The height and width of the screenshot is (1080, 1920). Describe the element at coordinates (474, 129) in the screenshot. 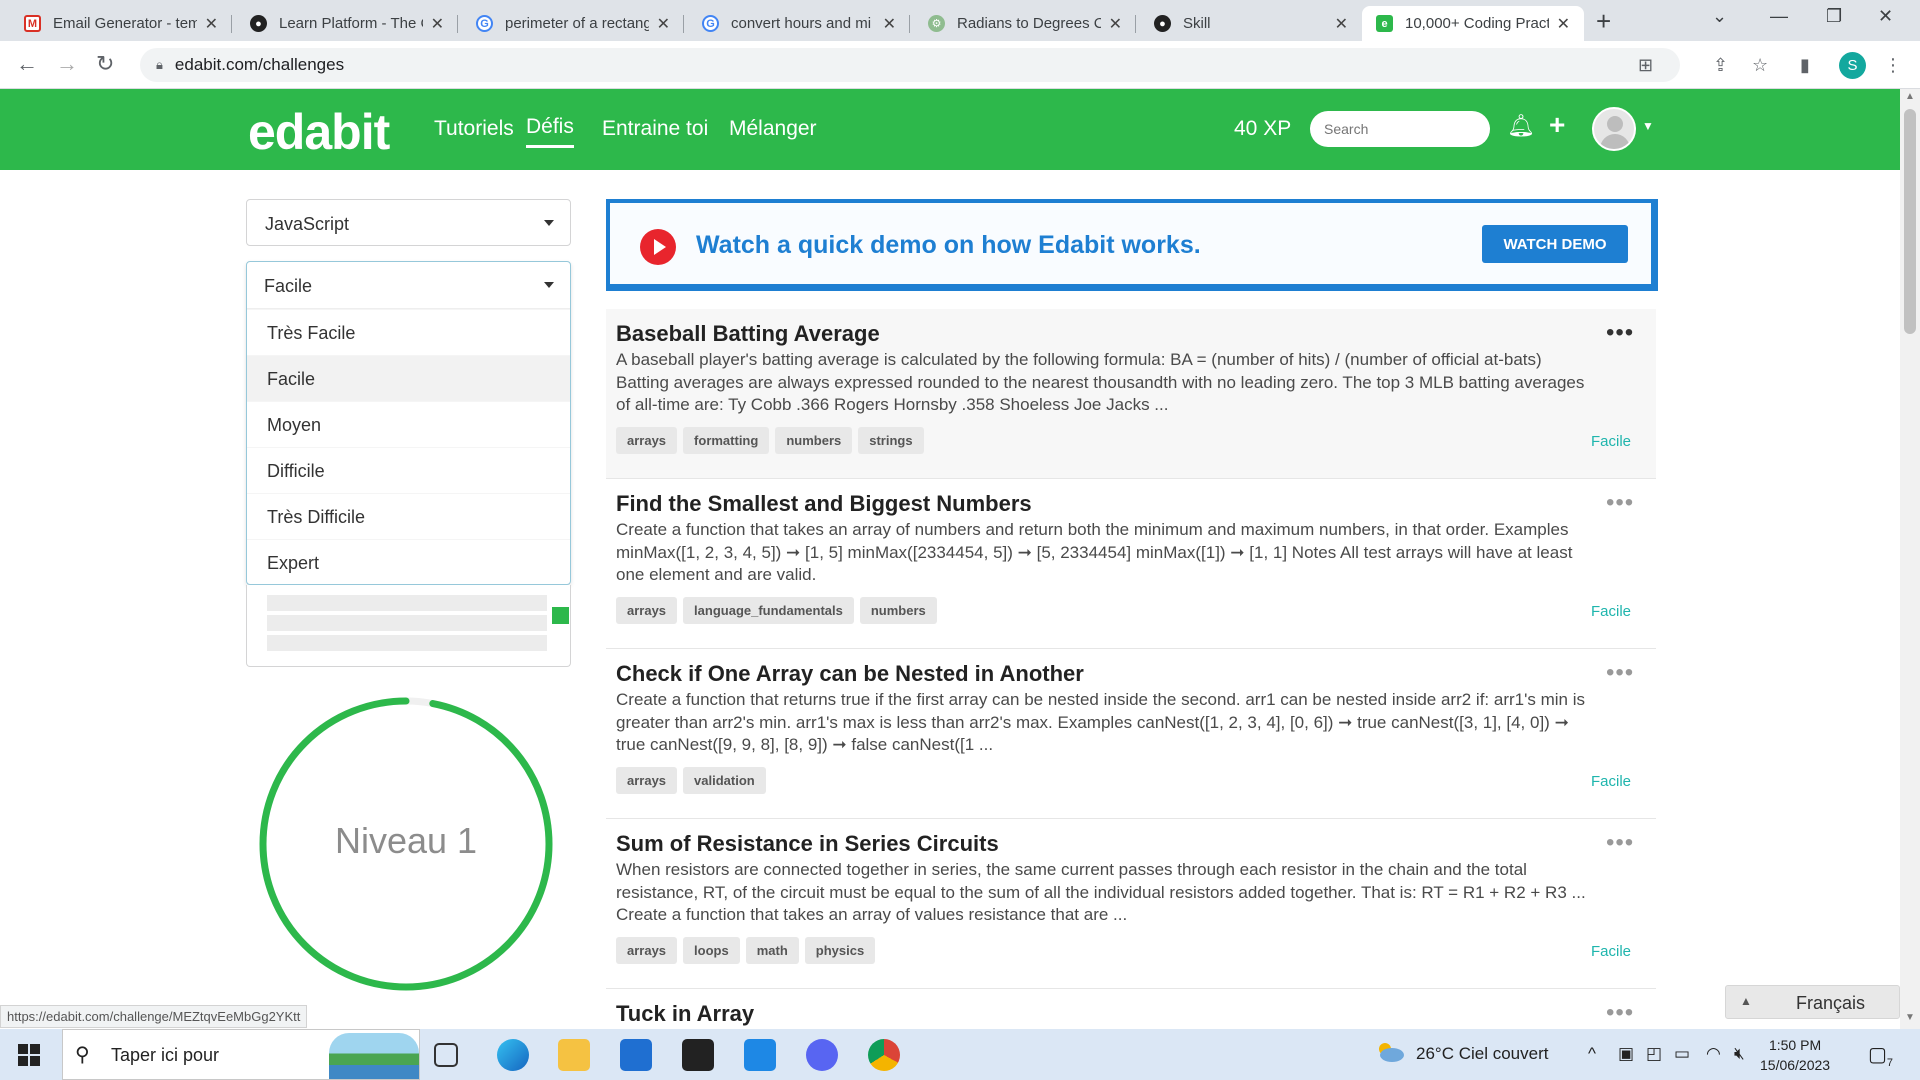

I see `nav-tutorials: Tutoriels` at that location.